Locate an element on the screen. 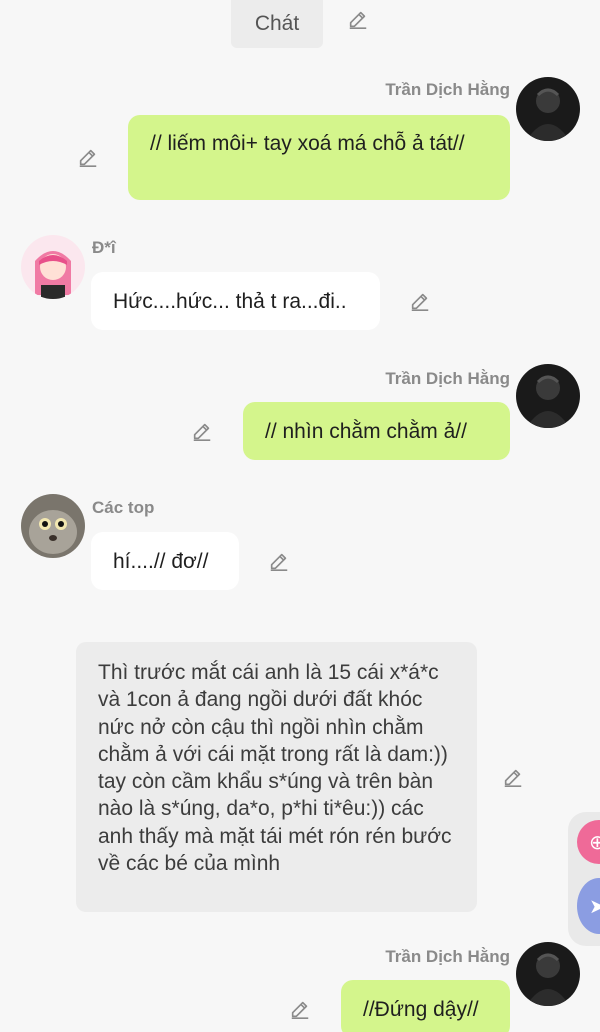  message-bubble: // nhìn chằm chằm ả// is located at coordinates (376, 431).